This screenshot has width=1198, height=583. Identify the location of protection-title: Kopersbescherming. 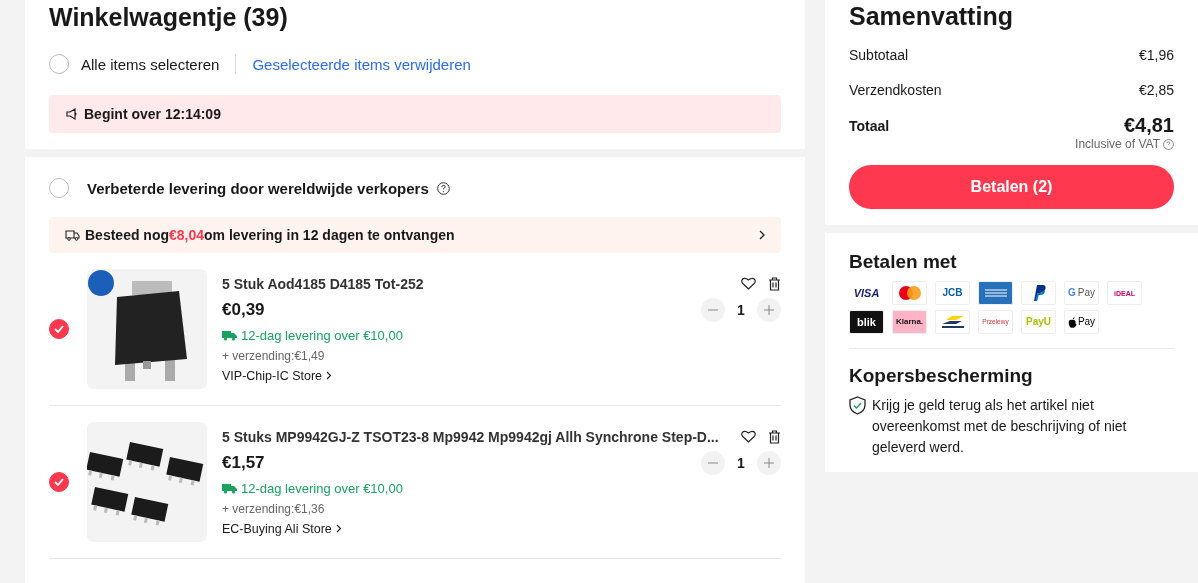
(941, 376).